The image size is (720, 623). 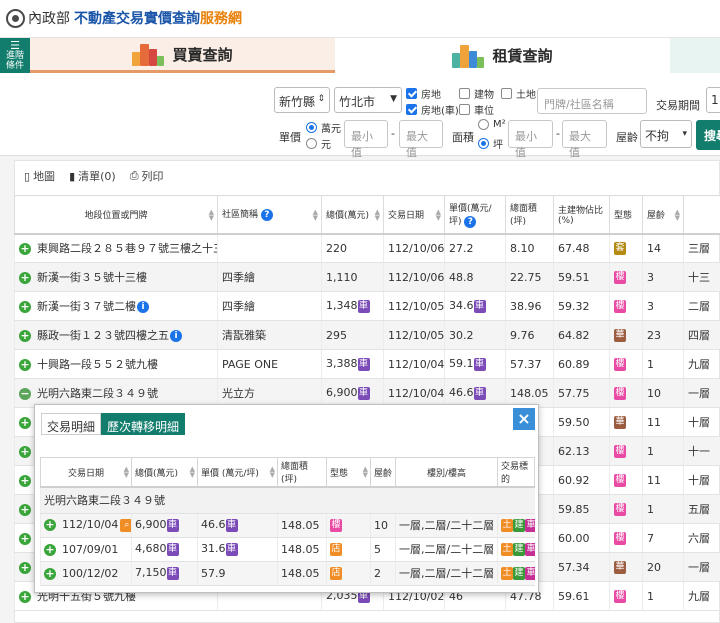 What do you see at coordinates (331, 129) in the screenshot?
I see `unit-option: 萬元` at bounding box center [331, 129].